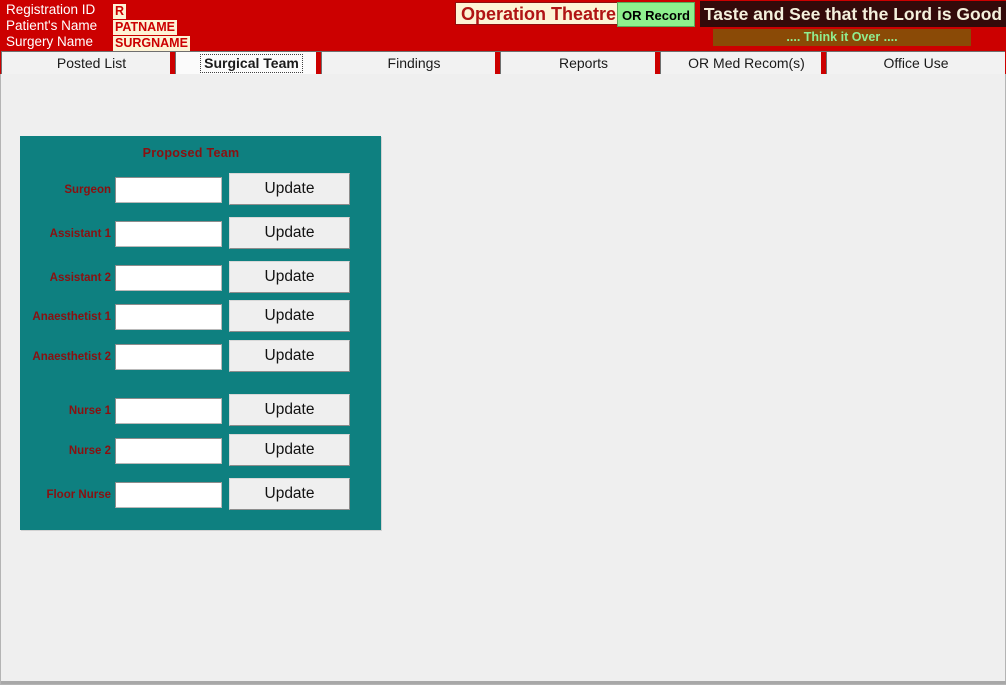  I want to click on or-record-button: OR Record, so click(656, 14).